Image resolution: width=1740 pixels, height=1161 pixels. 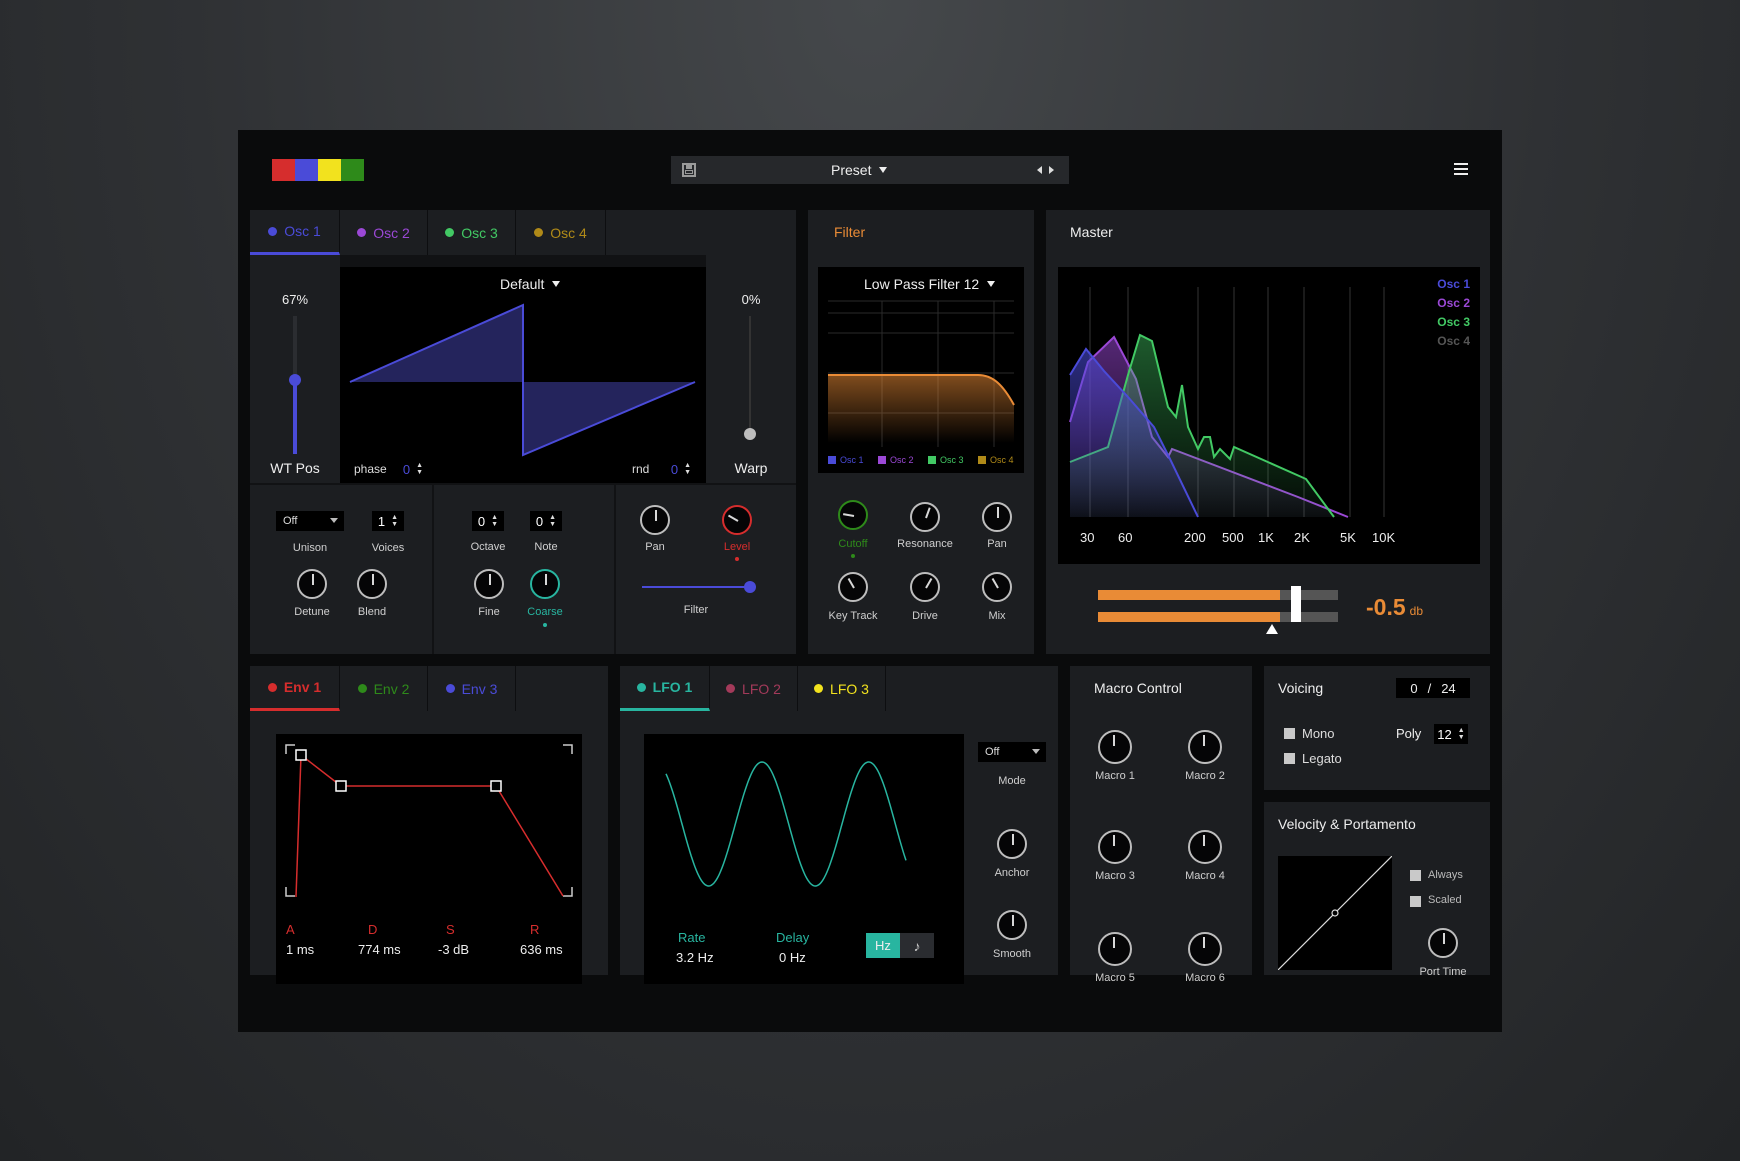 What do you see at coordinates (1036, 751) in the screenshot?
I see `chevron-down-icon` at bounding box center [1036, 751].